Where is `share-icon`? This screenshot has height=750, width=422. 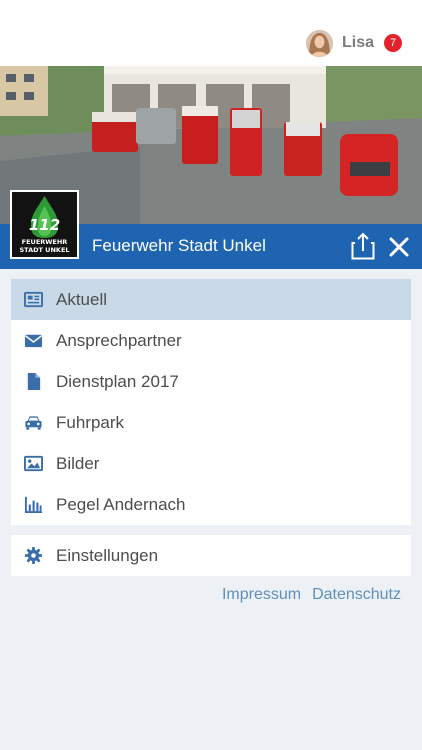
share-icon is located at coordinates (363, 246).